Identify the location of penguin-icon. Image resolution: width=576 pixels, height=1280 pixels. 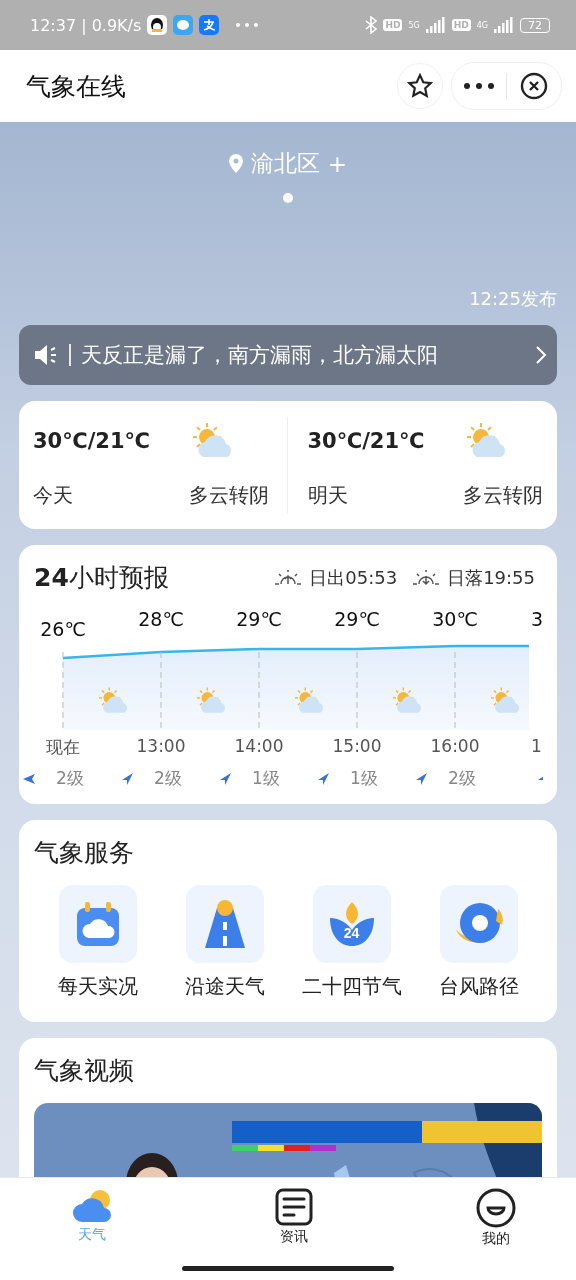
(157, 25).